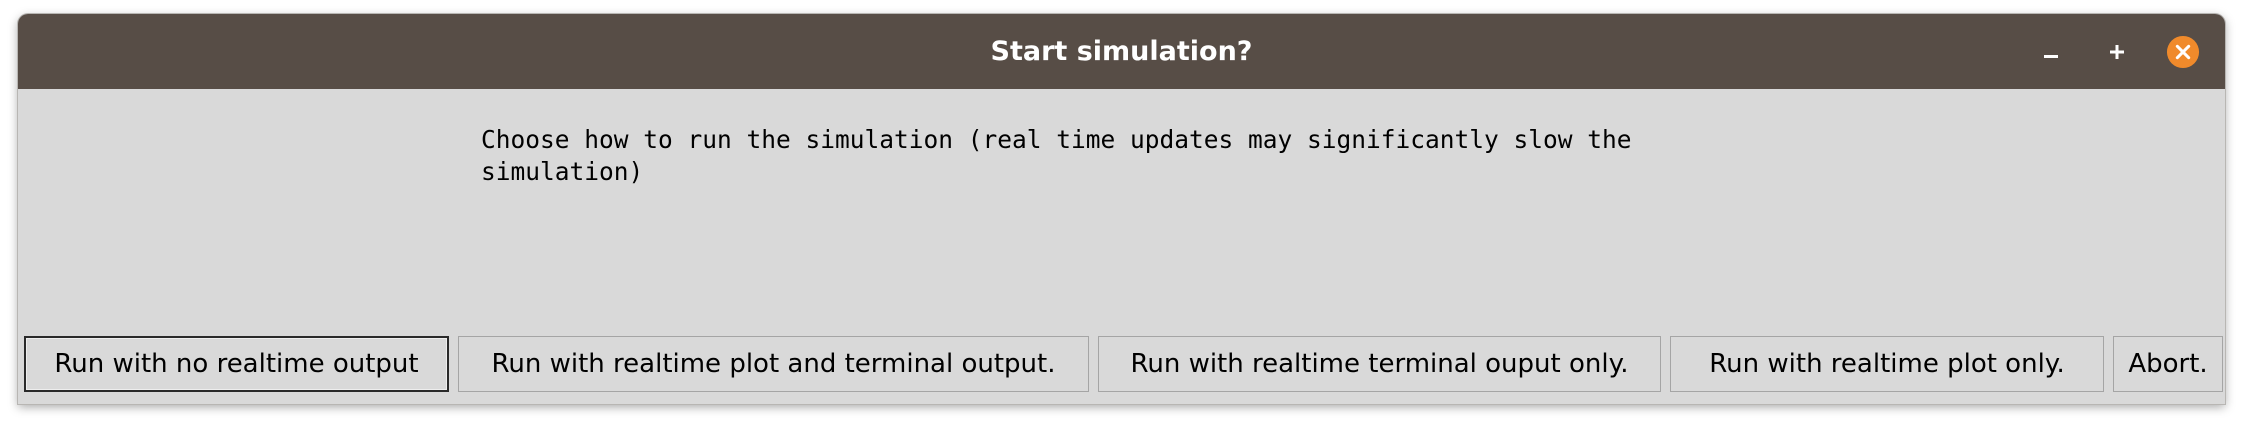 Image resolution: width=2244 pixels, height=421 pixels. I want to click on minimize-icon, so click(2051, 56).